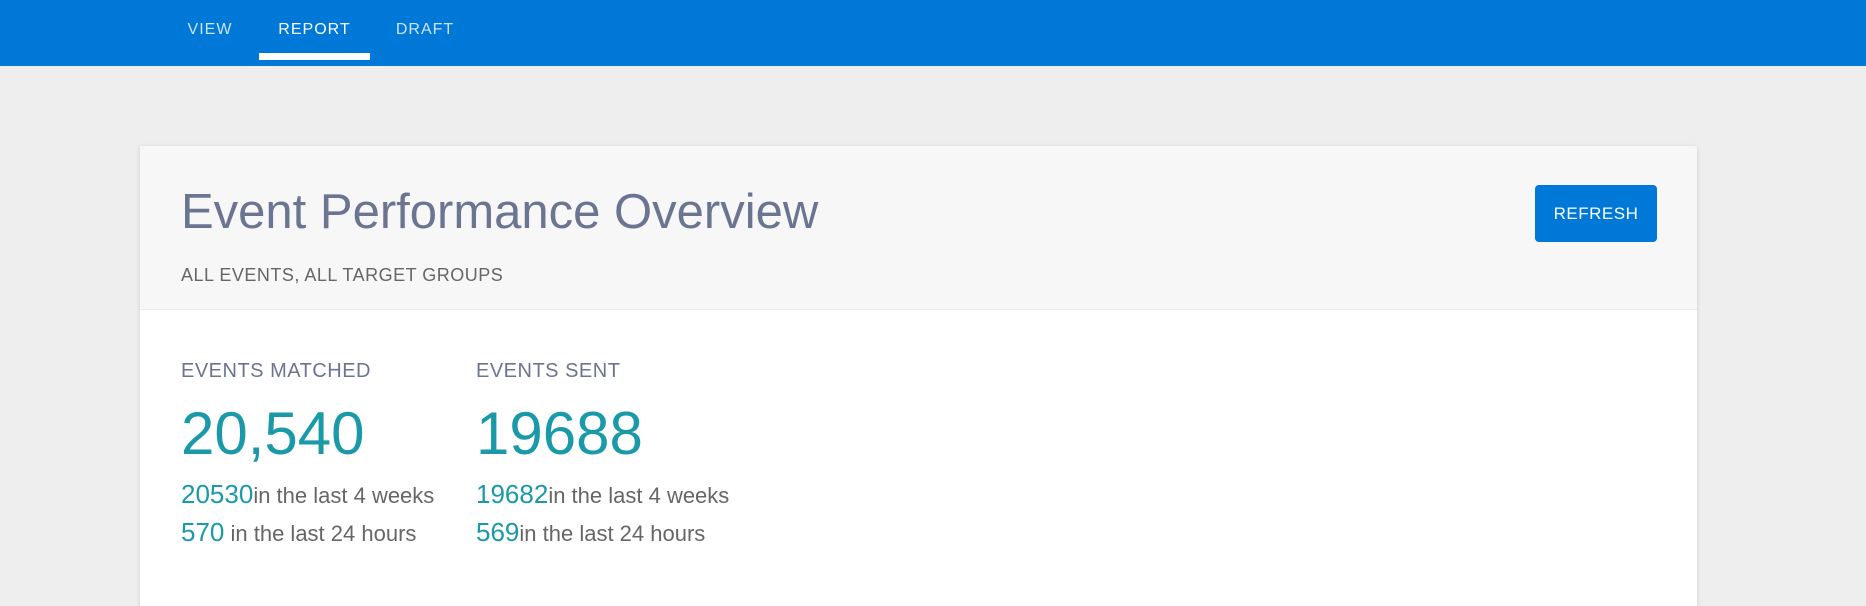 Image resolution: width=1866 pixels, height=606 pixels. I want to click on tab-report: REPORT, so click(314, 30).